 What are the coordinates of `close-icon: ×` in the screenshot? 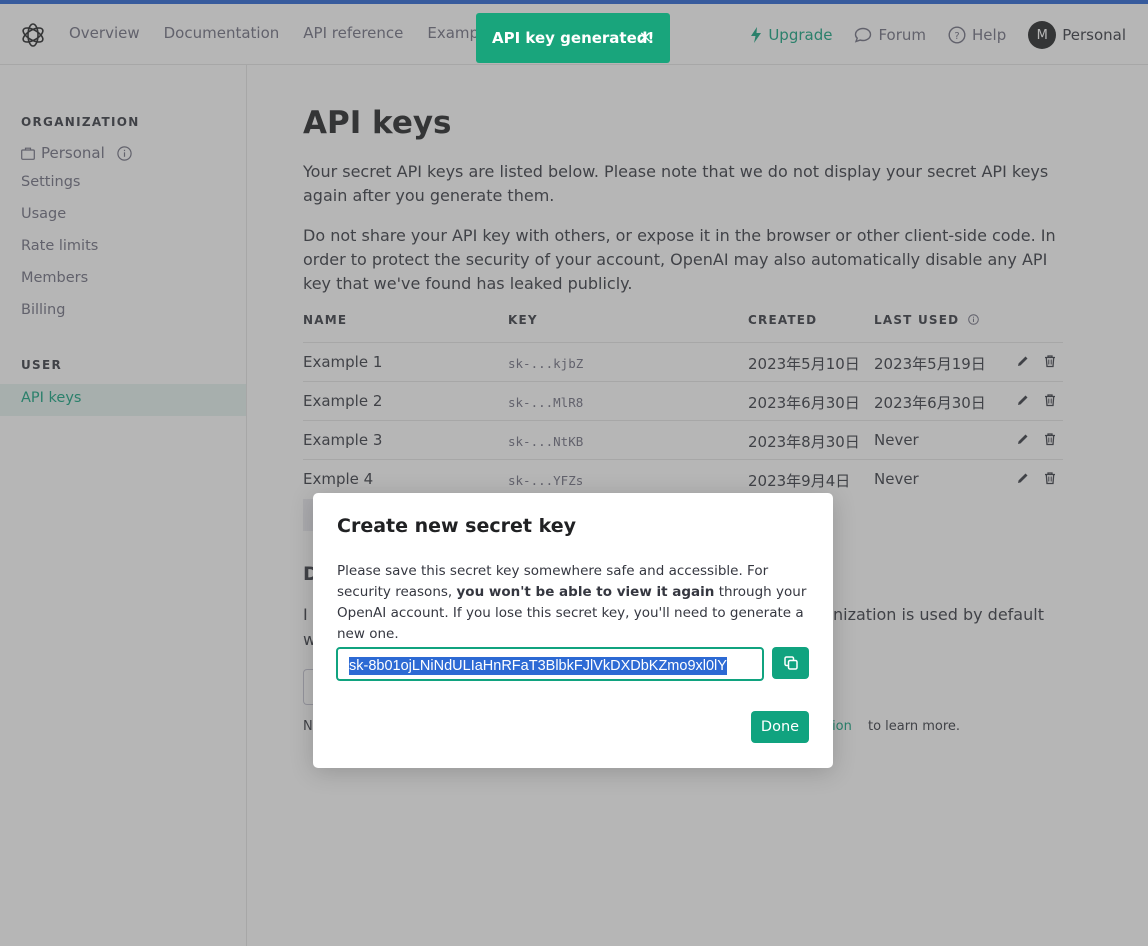 It's located at (645, 36).